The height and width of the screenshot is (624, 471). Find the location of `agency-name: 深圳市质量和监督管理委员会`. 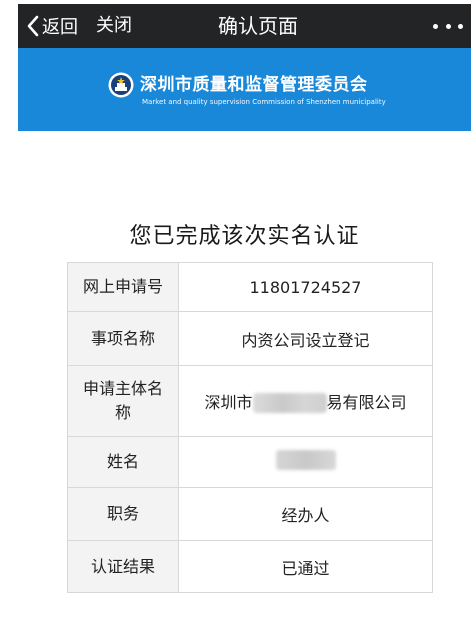

agency-name: 深圳市质量和监督管理委员会 is located at coordinates (254, 85).